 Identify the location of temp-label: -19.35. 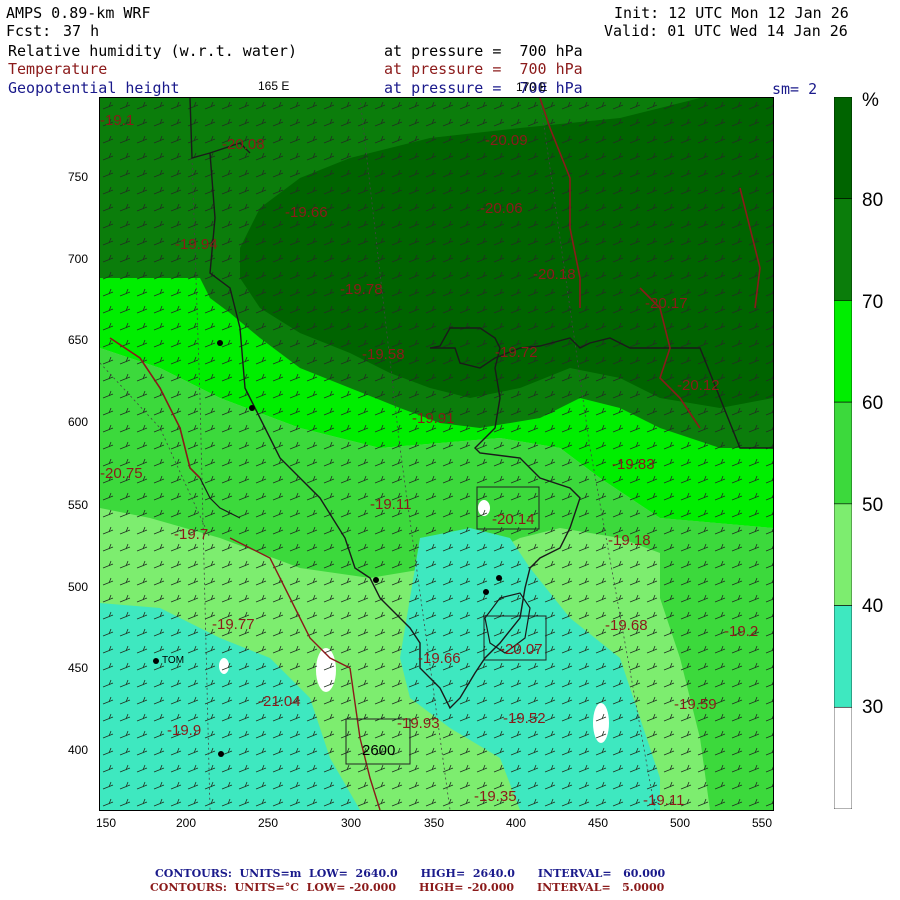
(495, 796).